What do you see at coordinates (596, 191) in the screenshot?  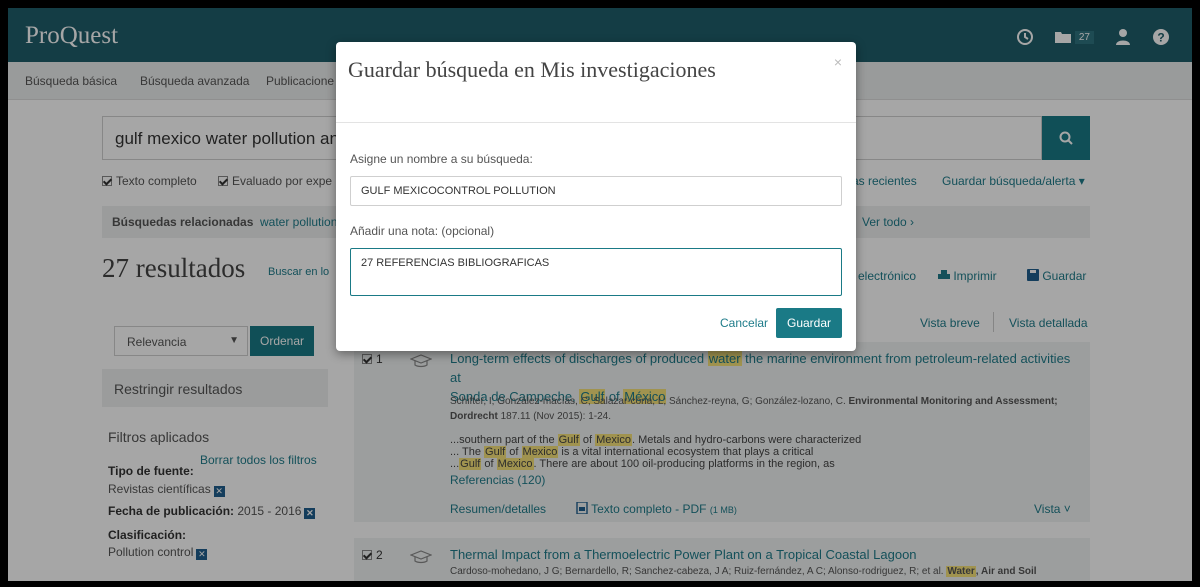 I see `search-name-input` at bounding box center [596, 191].